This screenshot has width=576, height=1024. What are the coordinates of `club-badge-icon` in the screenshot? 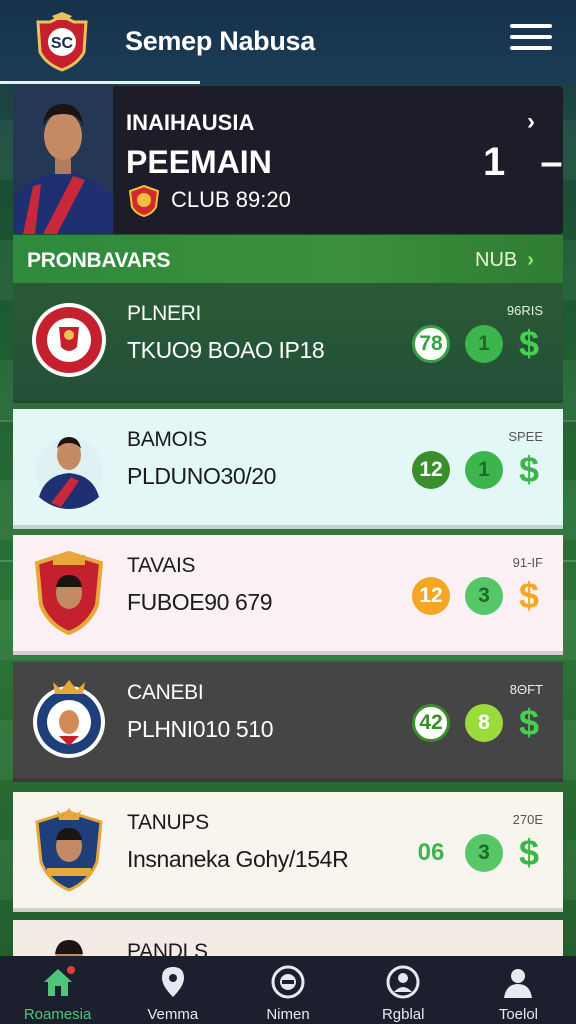 It's located at (144, 201).